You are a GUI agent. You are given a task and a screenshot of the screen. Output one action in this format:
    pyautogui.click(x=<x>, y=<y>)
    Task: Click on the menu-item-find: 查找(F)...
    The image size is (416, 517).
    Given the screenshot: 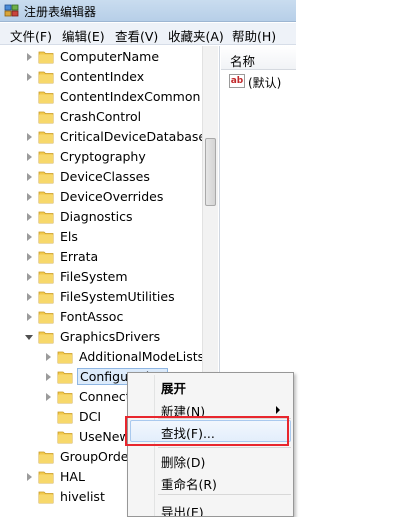 What is the action you would take?
    pyautogui.click(x=188, y=432)
    